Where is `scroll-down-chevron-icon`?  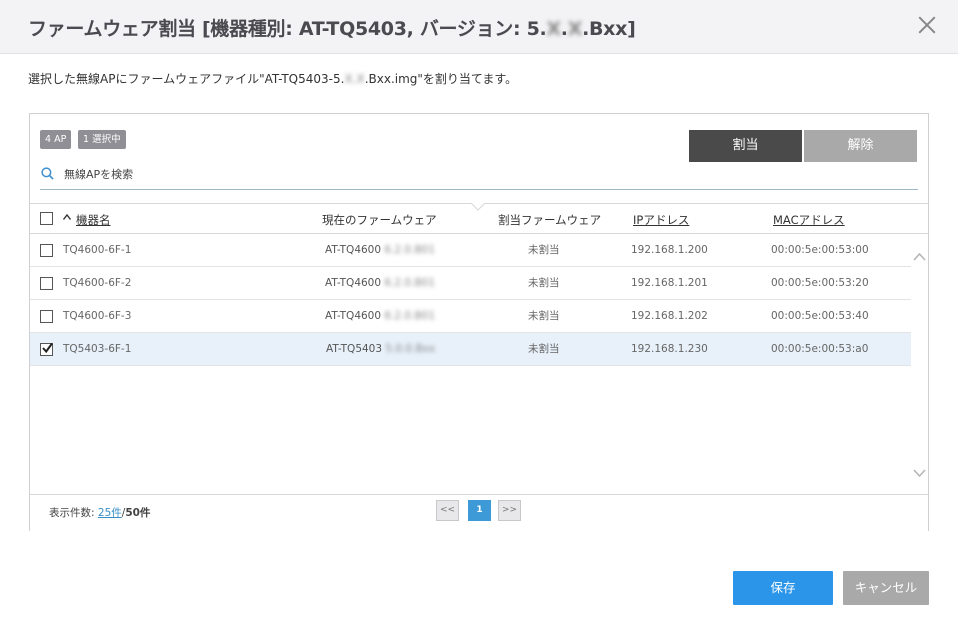
scroll-down-chevron-icon is located at coordinates (919, 473).